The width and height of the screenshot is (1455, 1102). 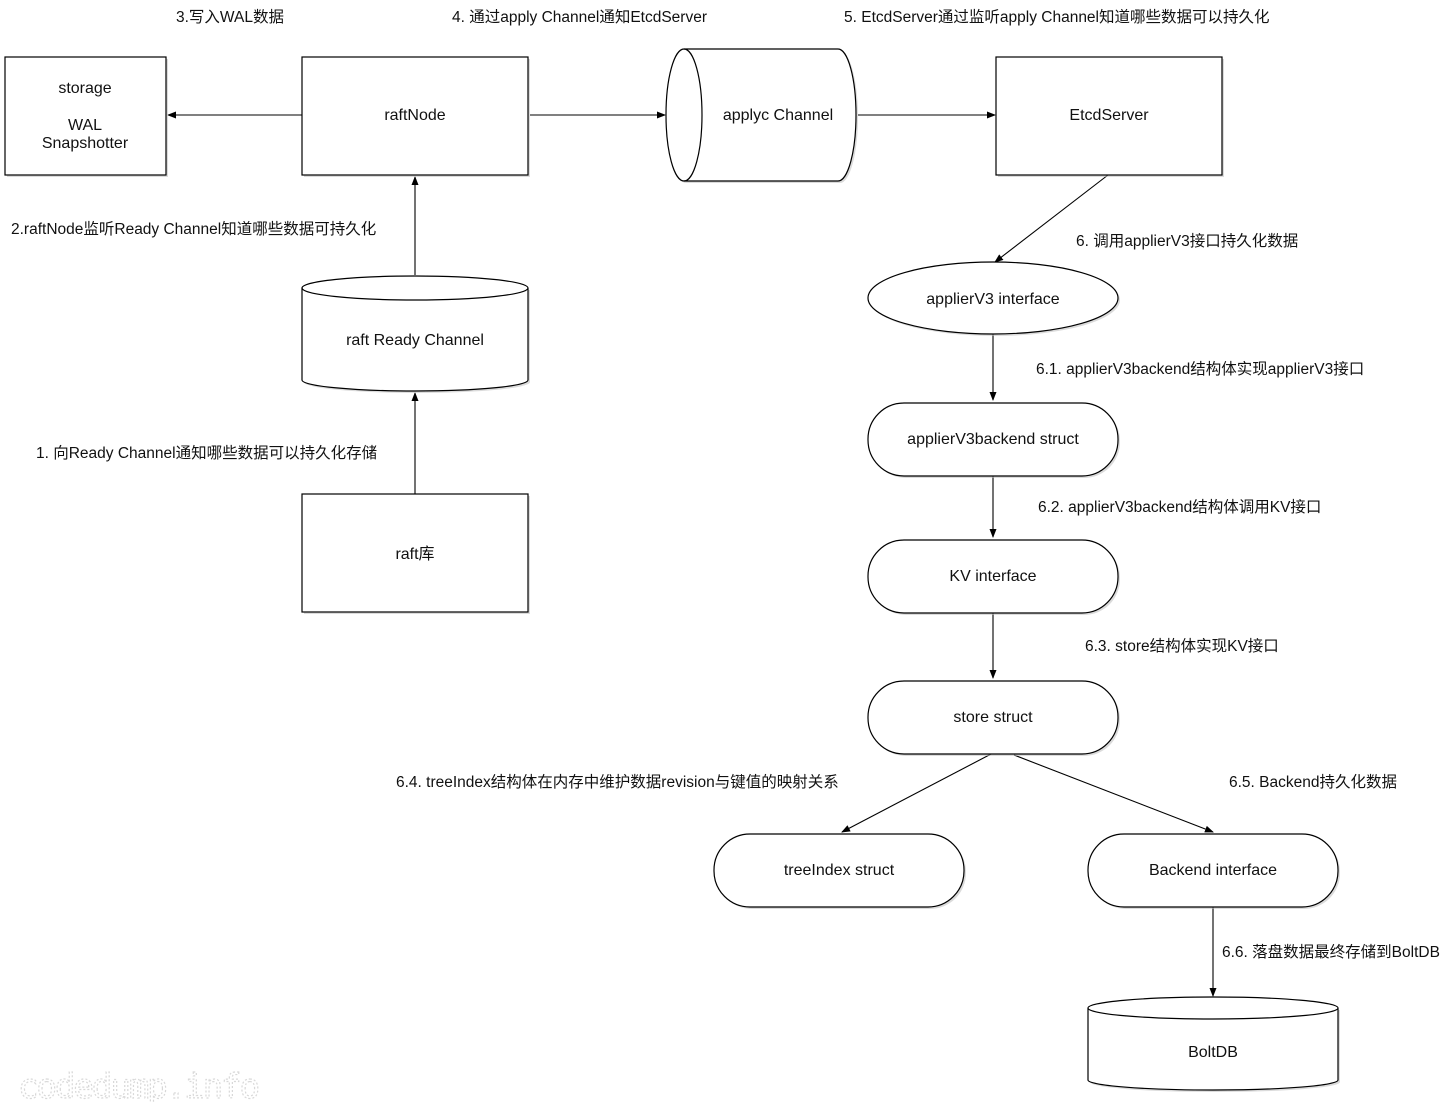 I want to click on applyc-channel-label: applyc Channel, so click(x=778, y=115).